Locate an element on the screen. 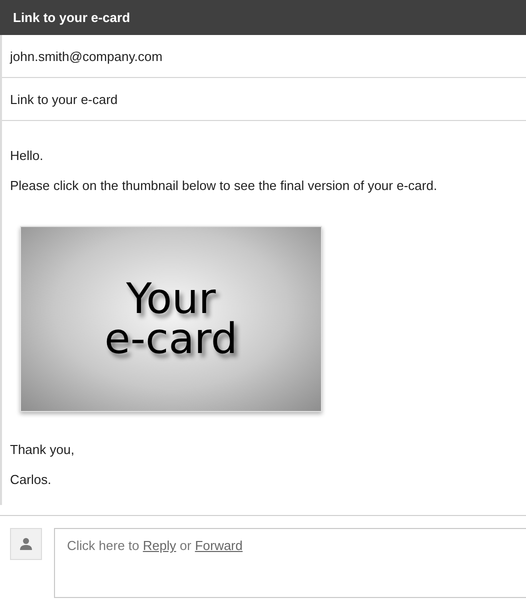 The height and width of the screenshot is (599, 526). forward-link: Forward is located at coordinates (218, 545).